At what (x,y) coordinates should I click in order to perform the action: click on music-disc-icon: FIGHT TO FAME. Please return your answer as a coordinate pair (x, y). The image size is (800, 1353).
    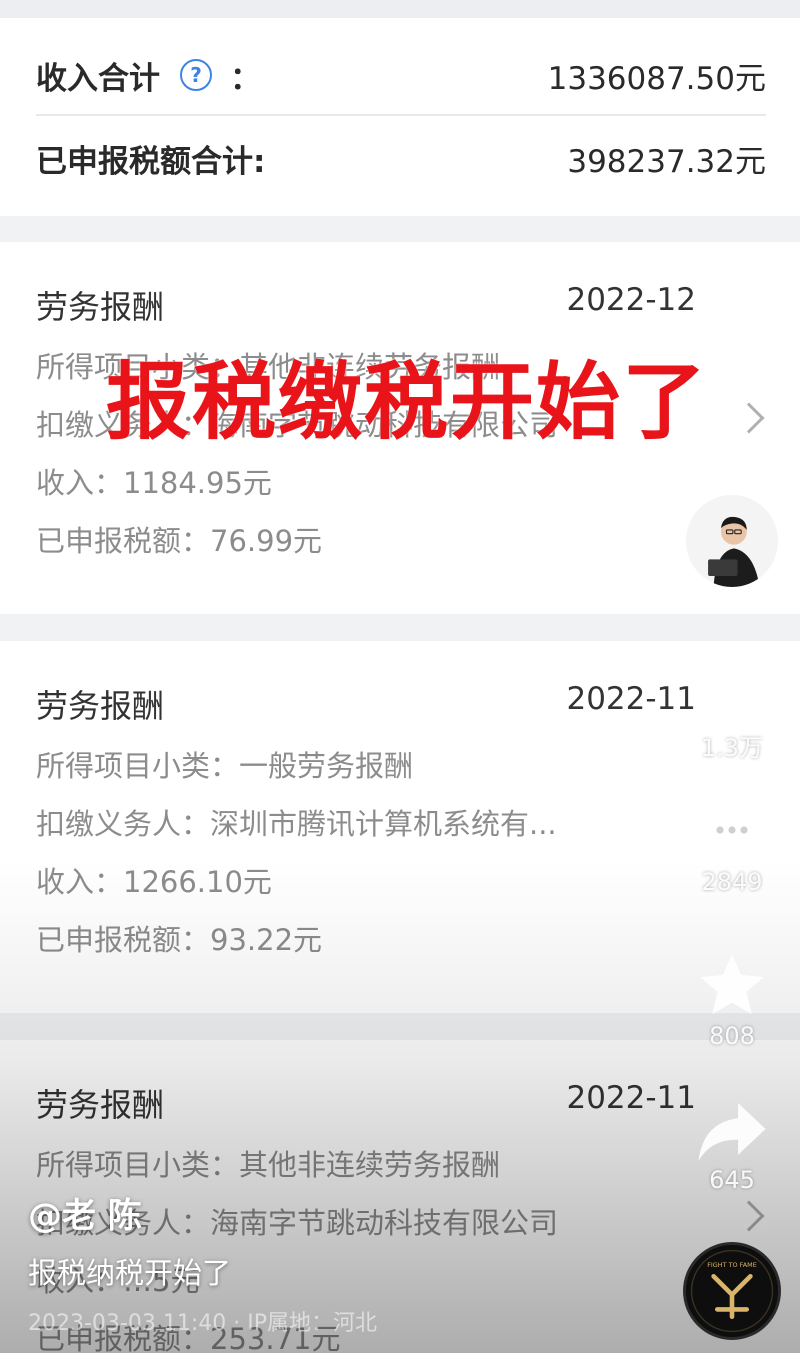
    Looking at the image, I should click on (732, 1291).